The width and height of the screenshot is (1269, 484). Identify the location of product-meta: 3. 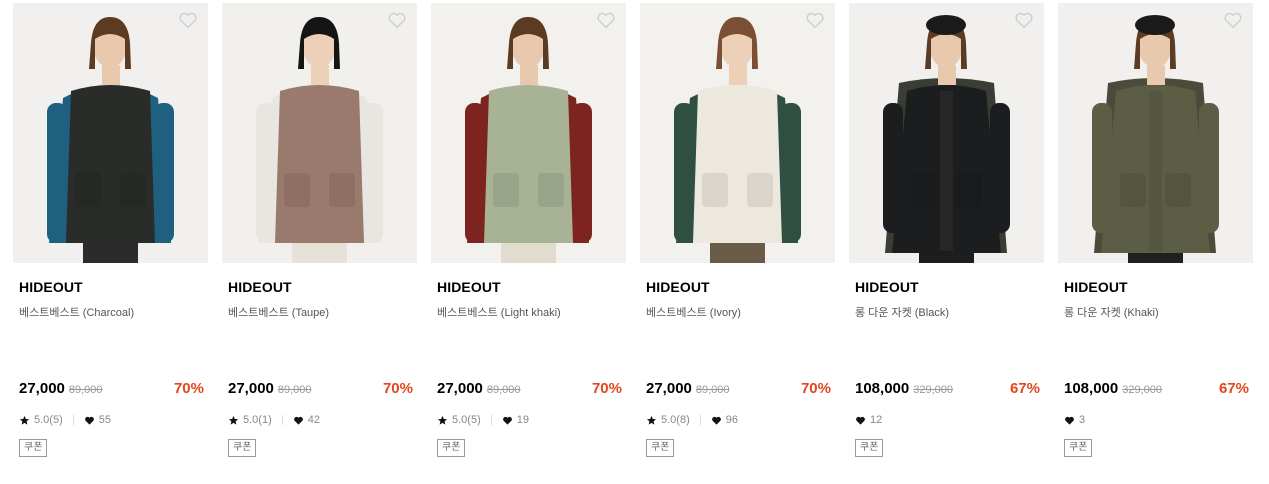
(1074, 420).